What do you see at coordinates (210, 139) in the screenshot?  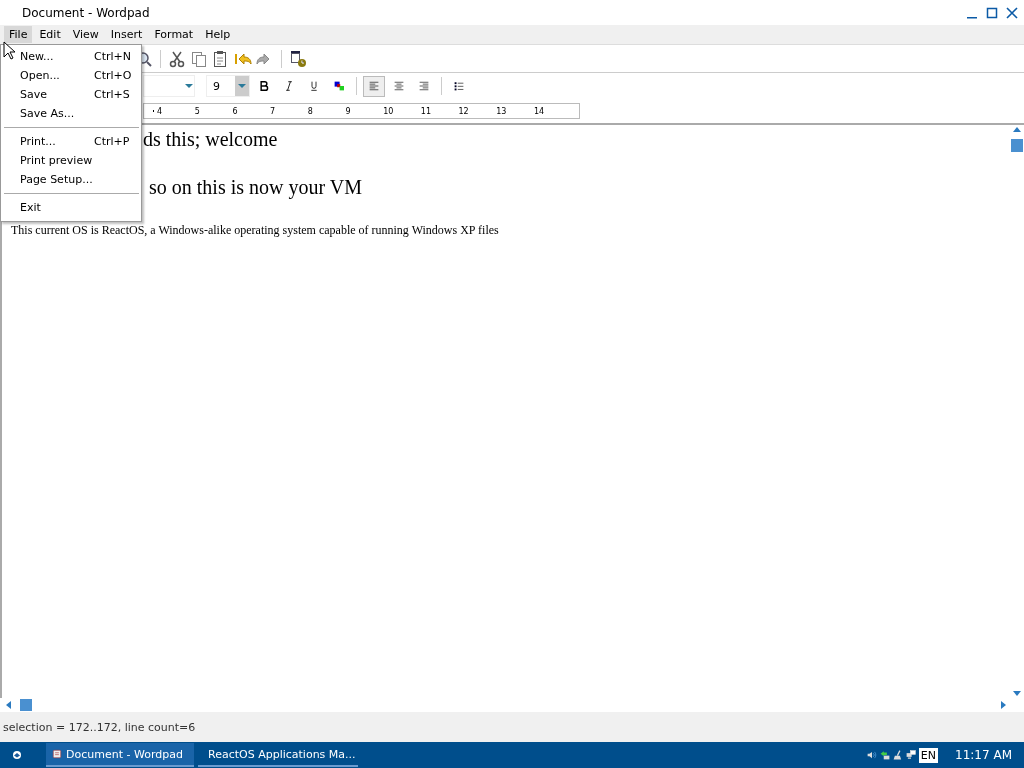 I see `document-text: ds this; welcome` at bounding box center [210, 139].